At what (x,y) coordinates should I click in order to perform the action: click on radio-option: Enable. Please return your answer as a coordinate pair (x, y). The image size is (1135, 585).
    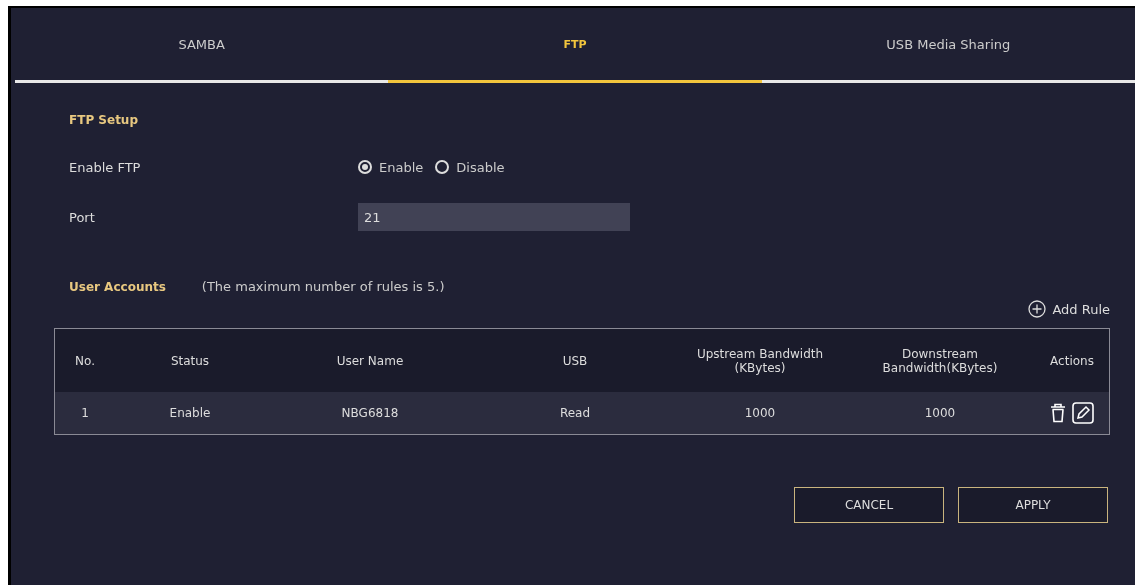
    Looking at the image, I should click on (391, 167).